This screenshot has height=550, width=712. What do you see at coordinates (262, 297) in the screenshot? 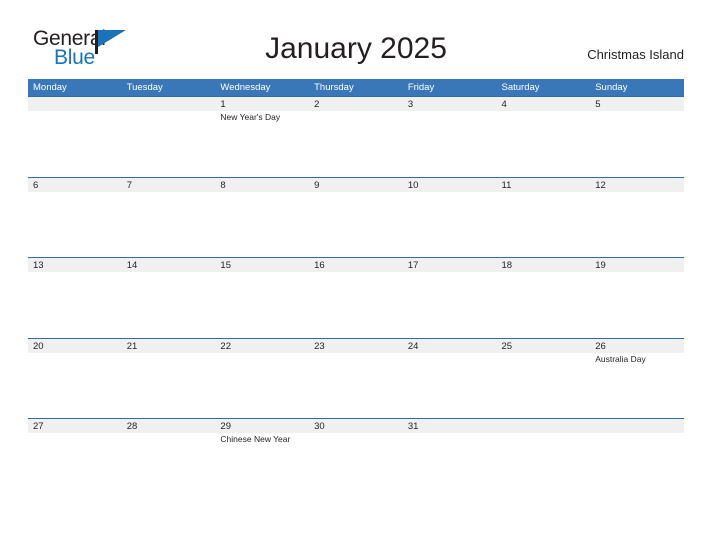
I see `day-cell: 15` at bounding box center [262, 297].